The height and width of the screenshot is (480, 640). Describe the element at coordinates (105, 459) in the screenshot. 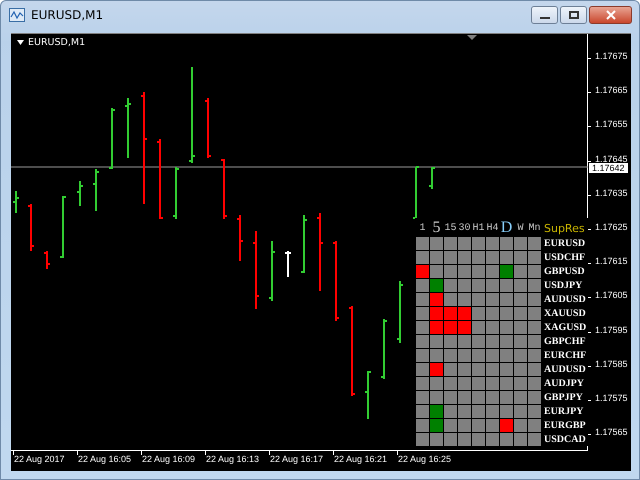

I see `time-label: 22 Aug 16:05` at that location.